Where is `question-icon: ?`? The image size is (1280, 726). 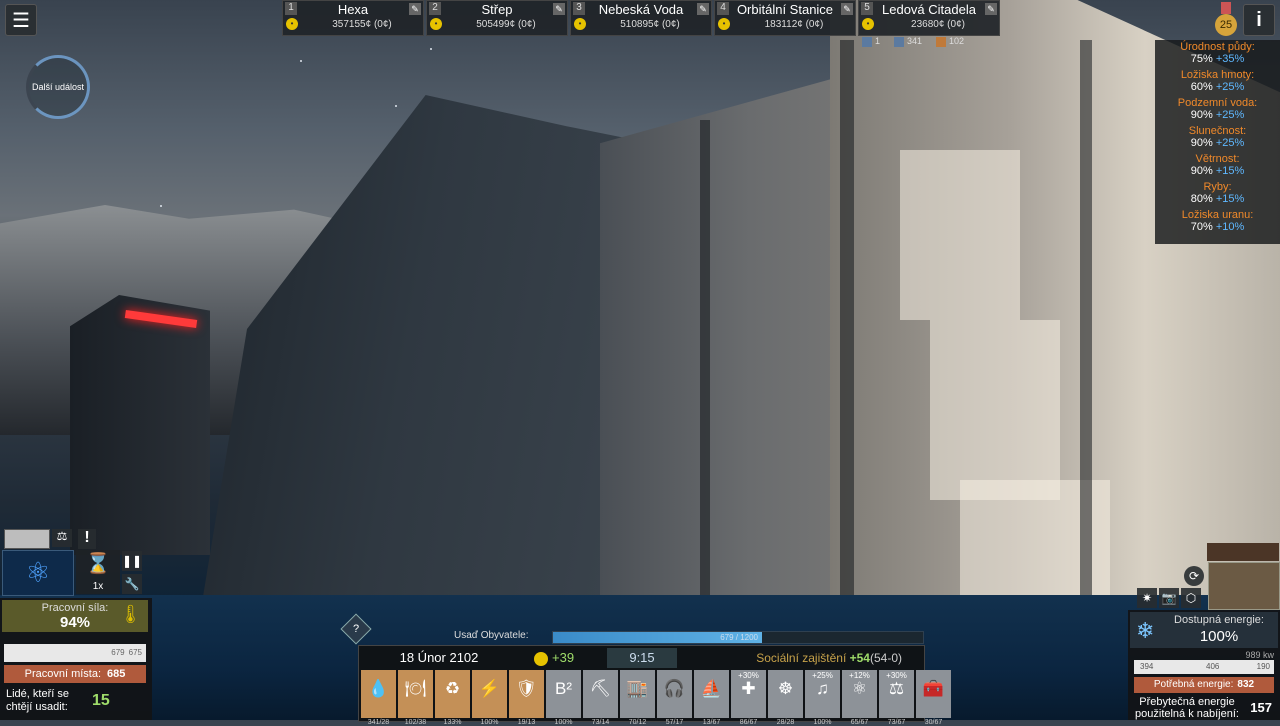
question-icon: ? is located at coordinates (356, 629).